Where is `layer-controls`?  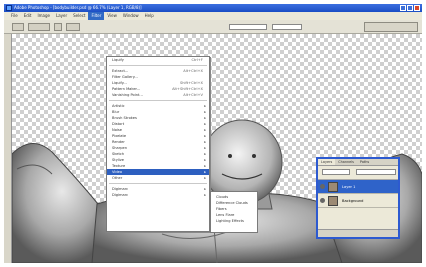
layer-controls is located at coordinates (358, 173).